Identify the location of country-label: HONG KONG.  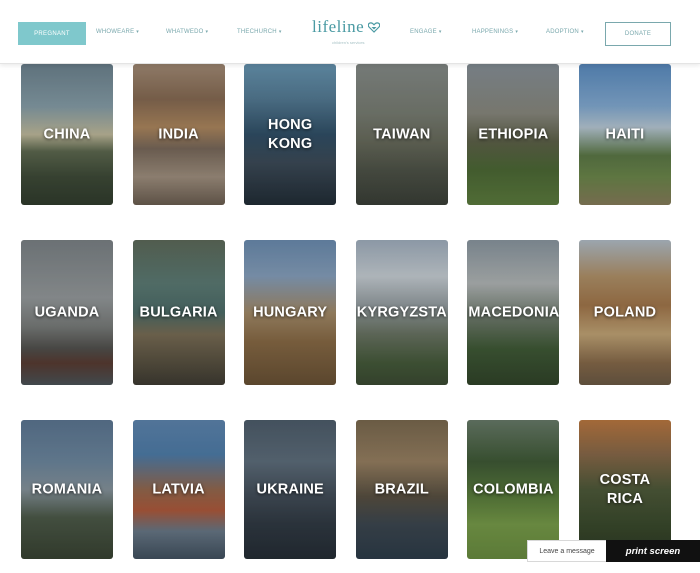
(290, 134).